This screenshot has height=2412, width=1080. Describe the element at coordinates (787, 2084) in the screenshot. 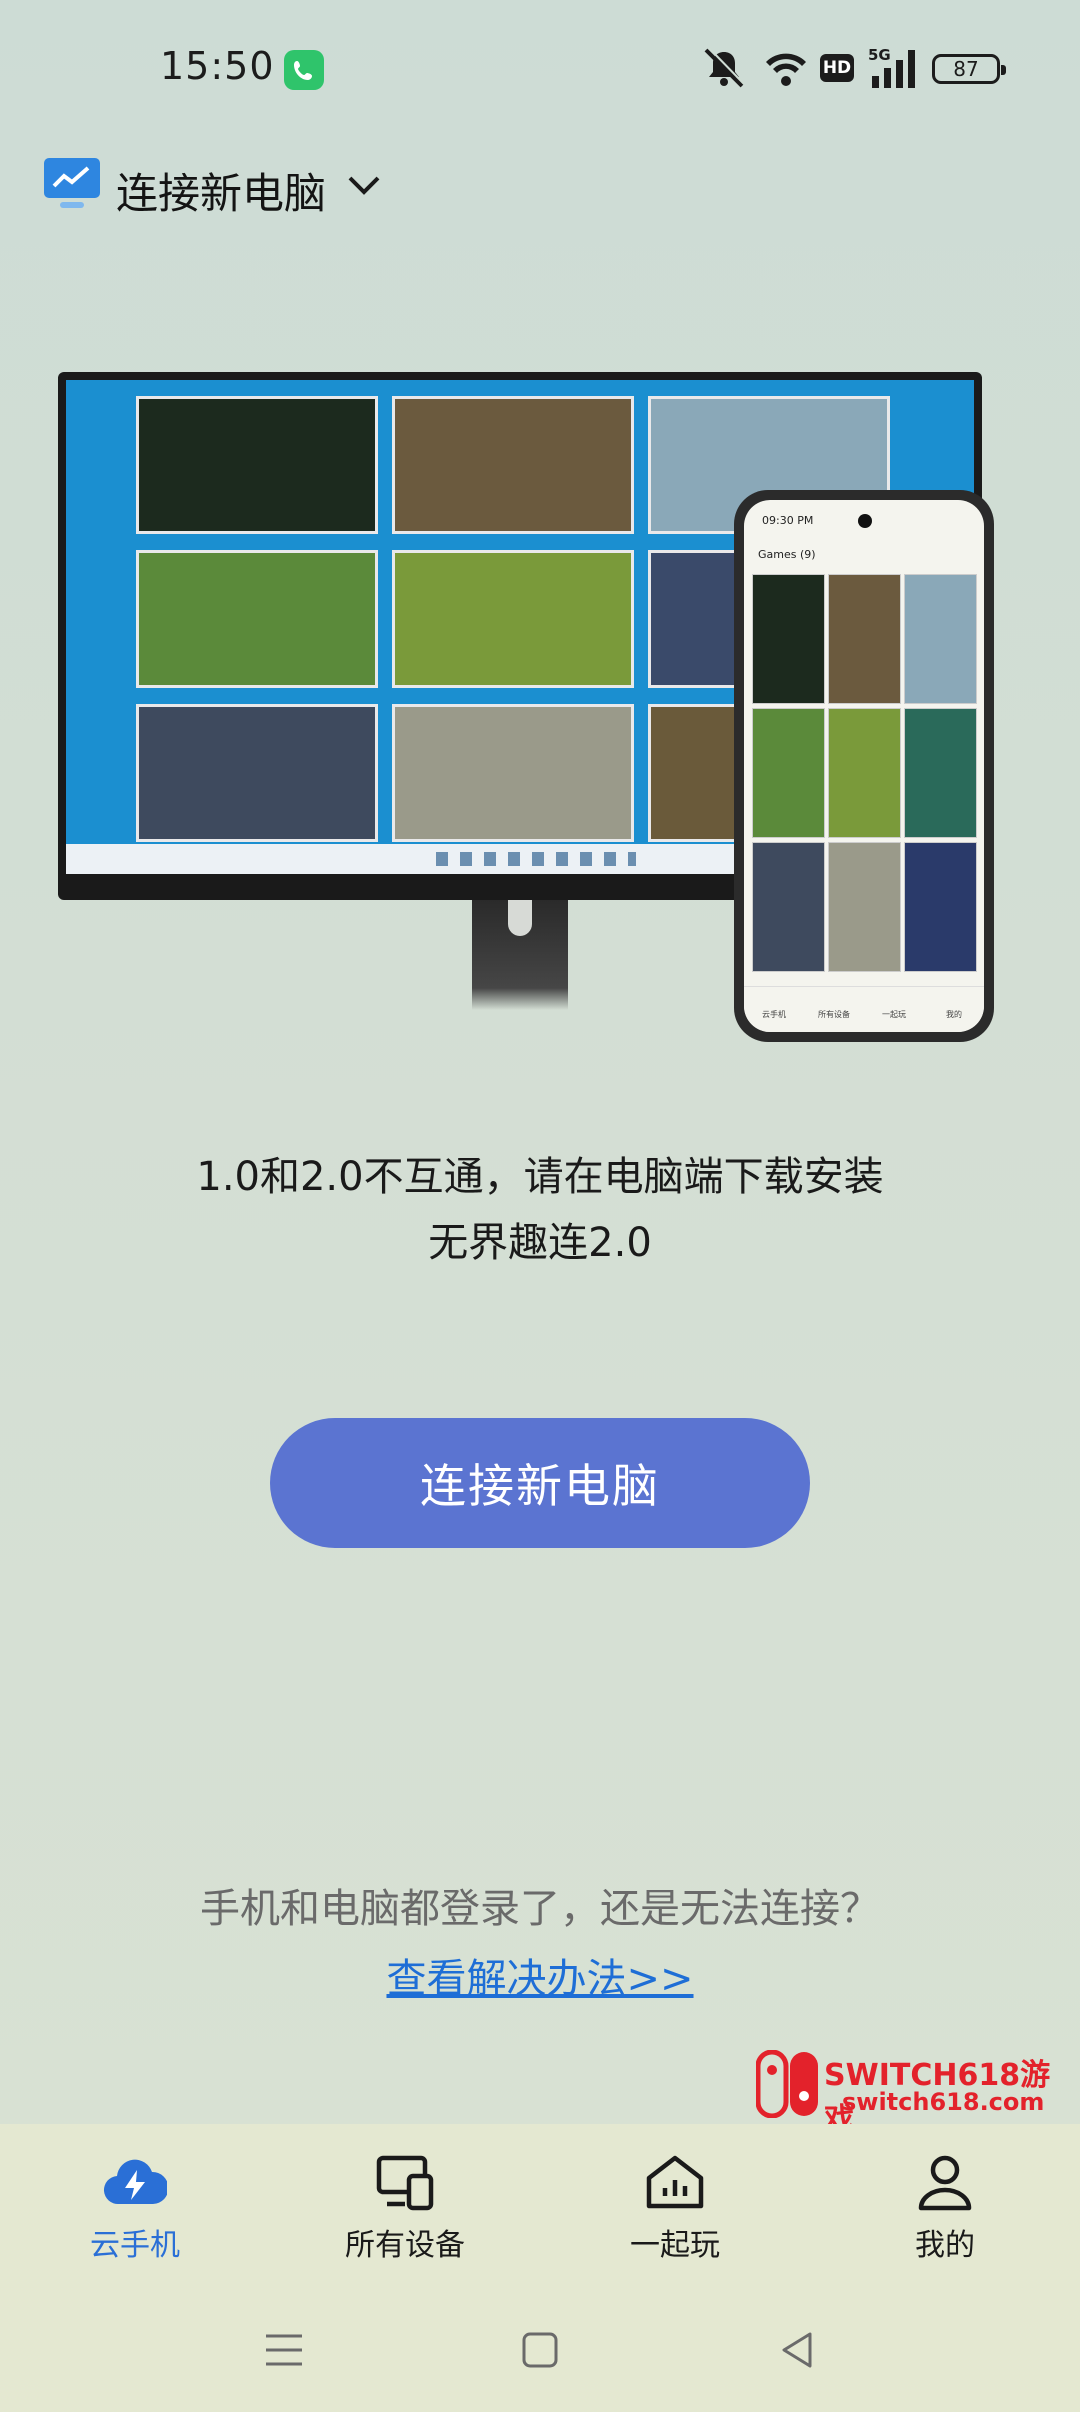

I see `switch-logo-icon` at that location.